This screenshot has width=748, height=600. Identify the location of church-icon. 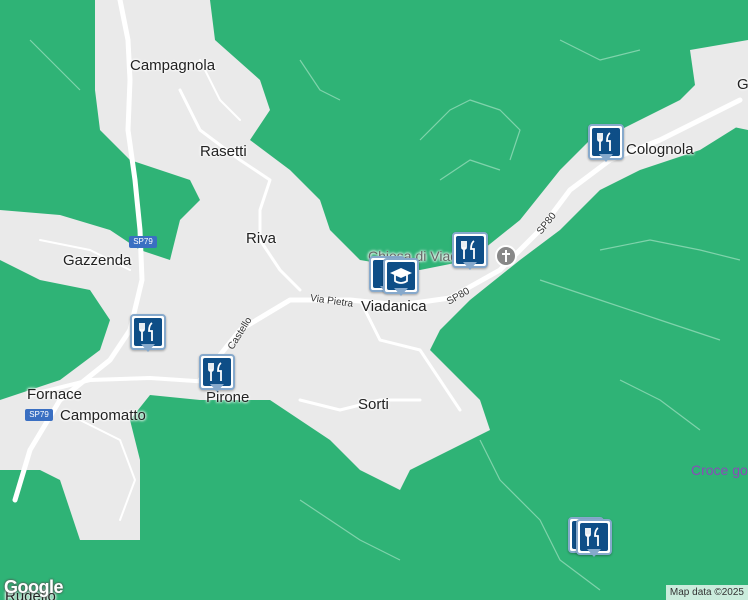
(506, 256).